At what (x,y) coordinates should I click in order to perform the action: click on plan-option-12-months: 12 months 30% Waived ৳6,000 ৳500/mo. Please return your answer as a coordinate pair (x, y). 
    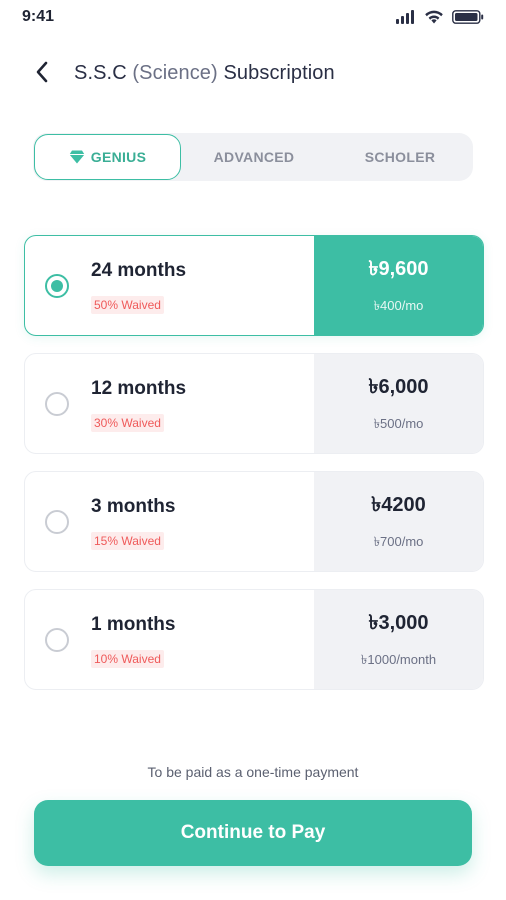
    Looking at the image, I should click on (254, 403).